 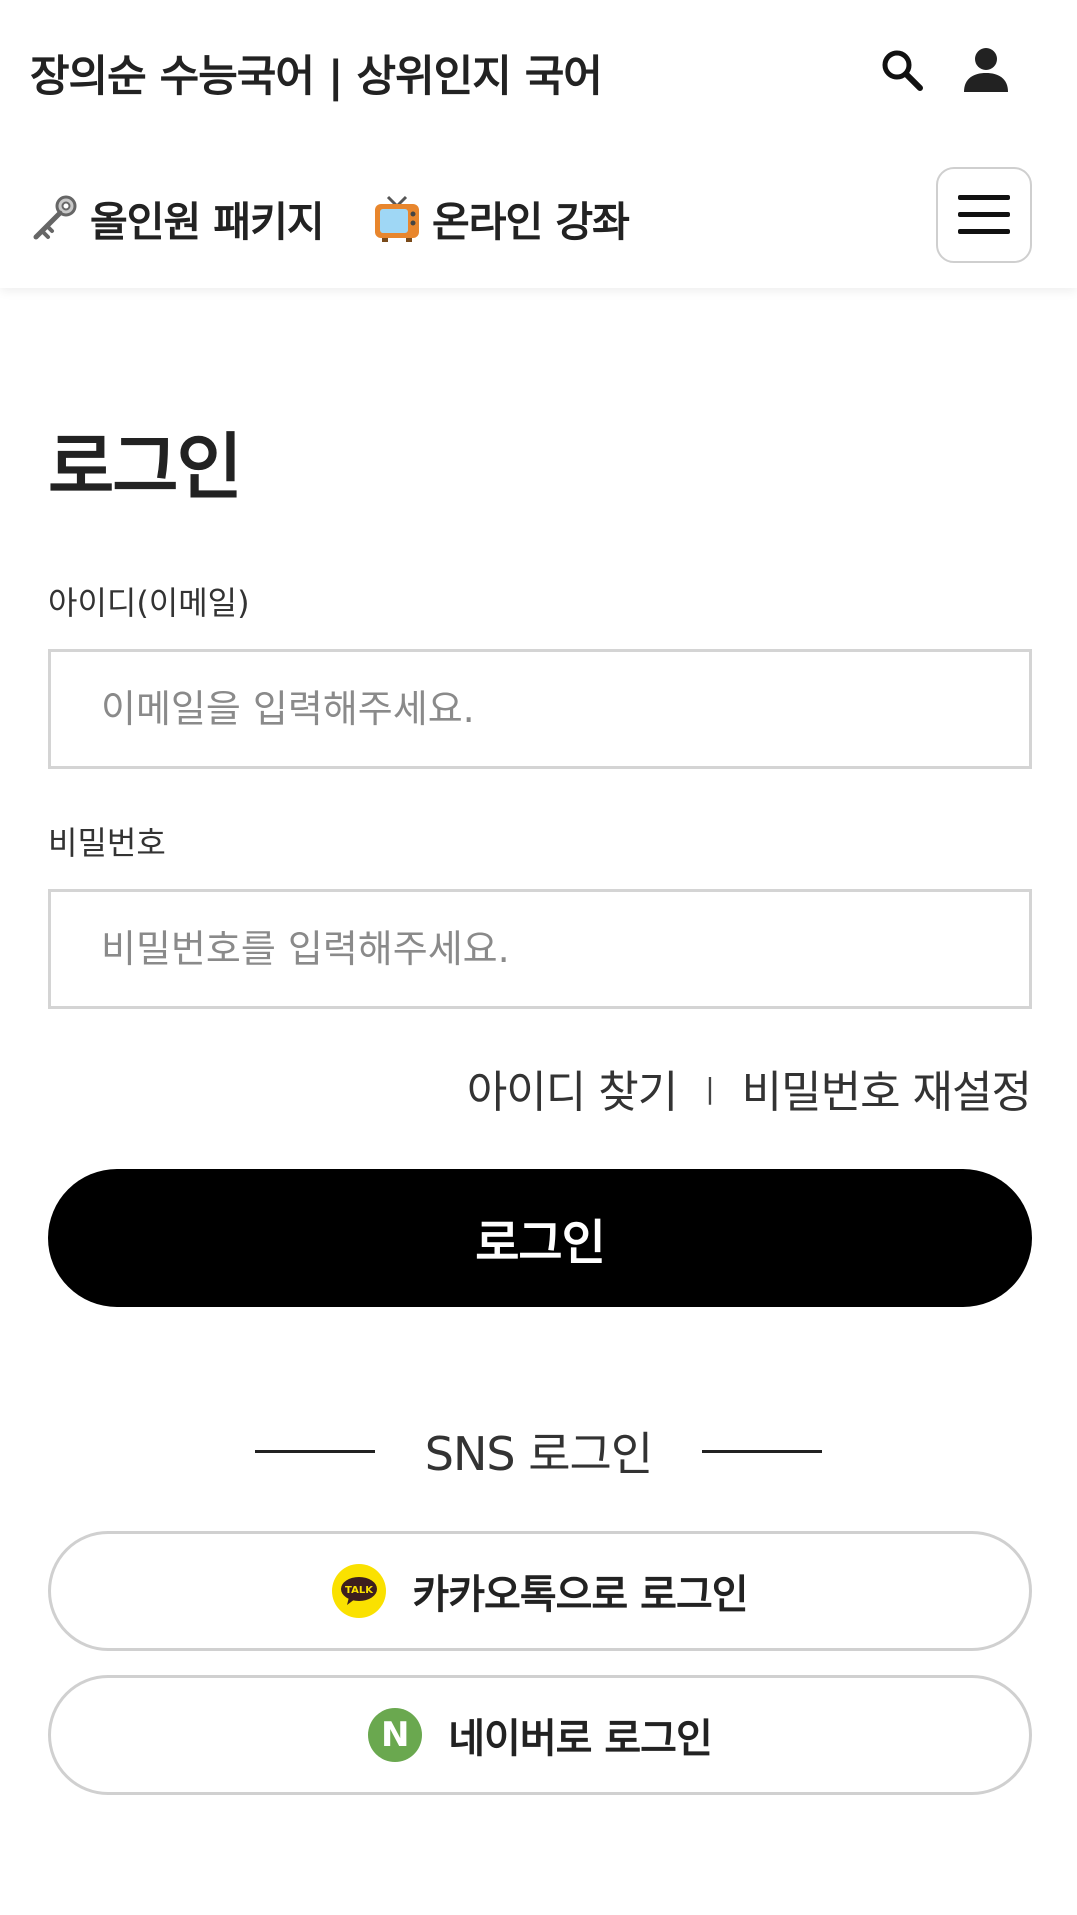 I want to click on kakao-login-label: 카카오톡으로 로그인, so click(x=580, y=1595).